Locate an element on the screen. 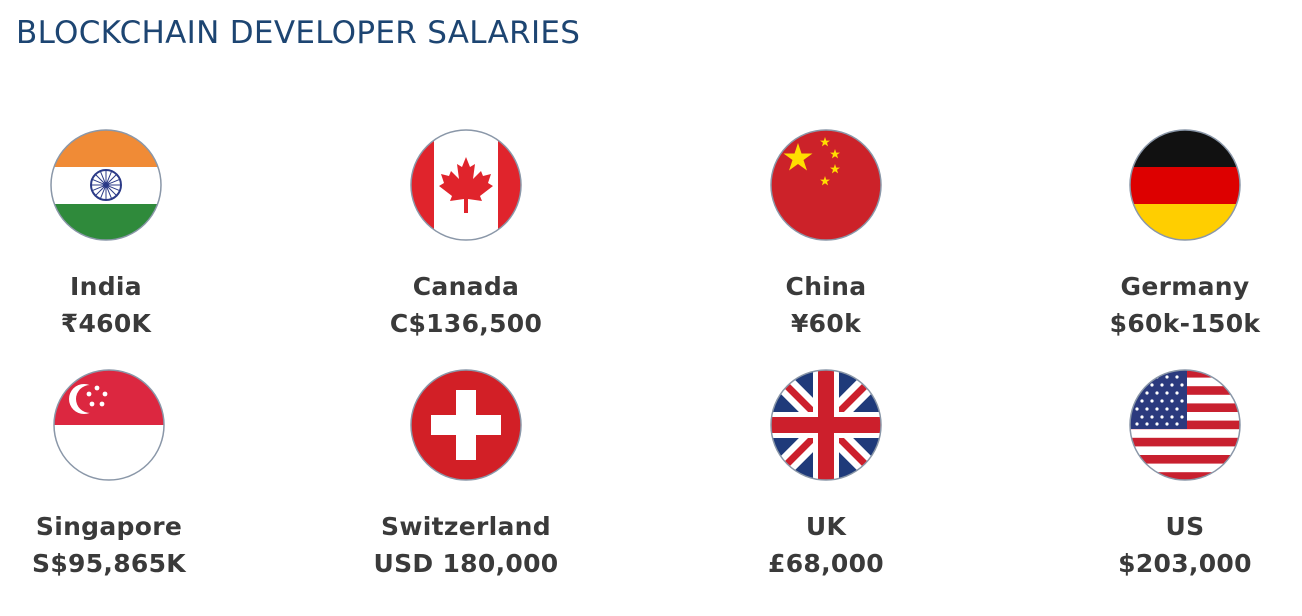  country-name: UK is located at coordinates (826, 526).